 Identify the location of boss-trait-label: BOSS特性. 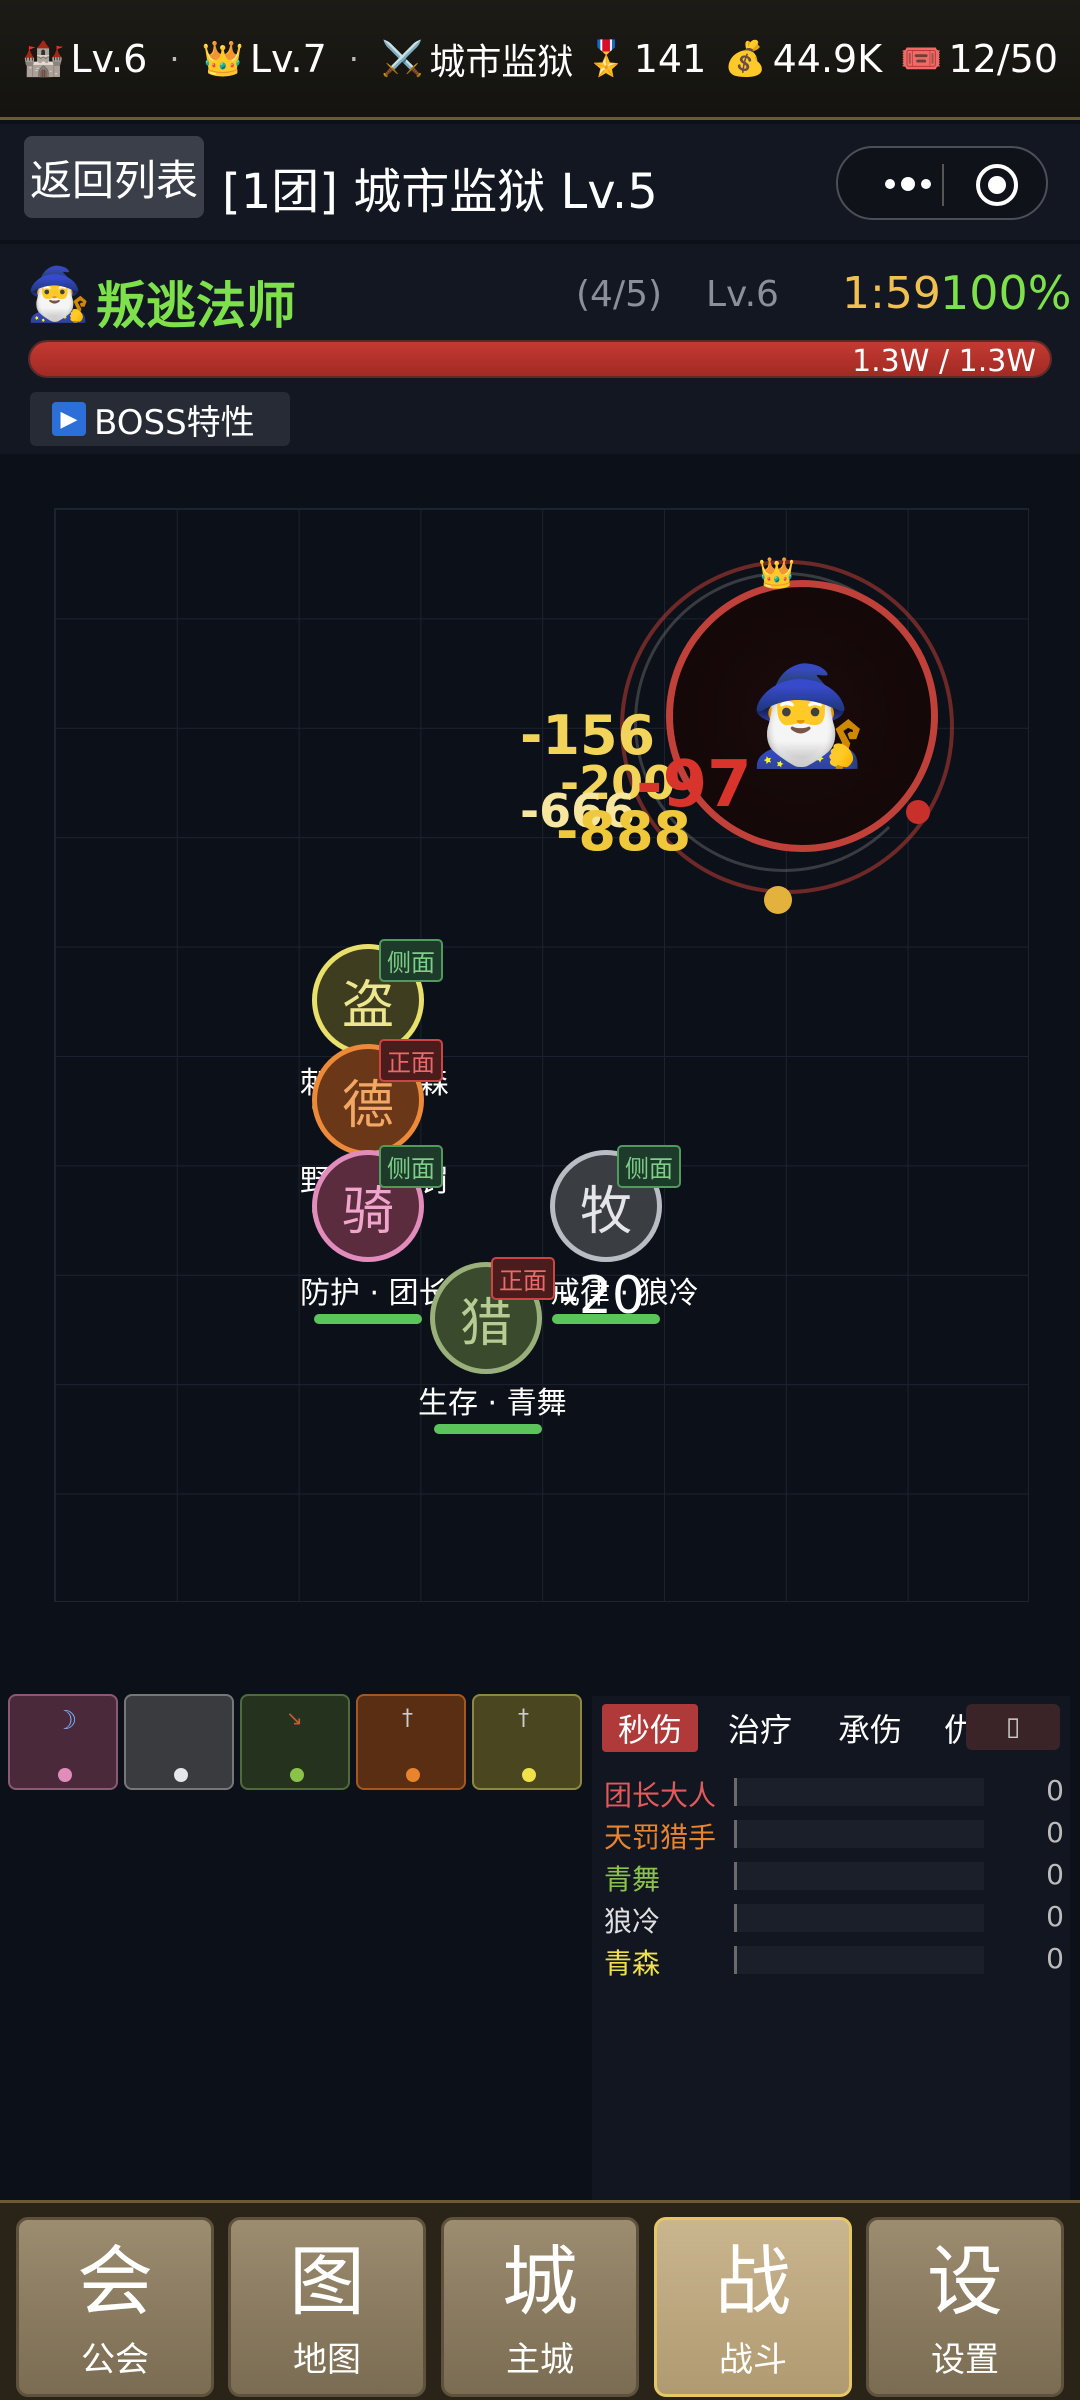
(174, 422).